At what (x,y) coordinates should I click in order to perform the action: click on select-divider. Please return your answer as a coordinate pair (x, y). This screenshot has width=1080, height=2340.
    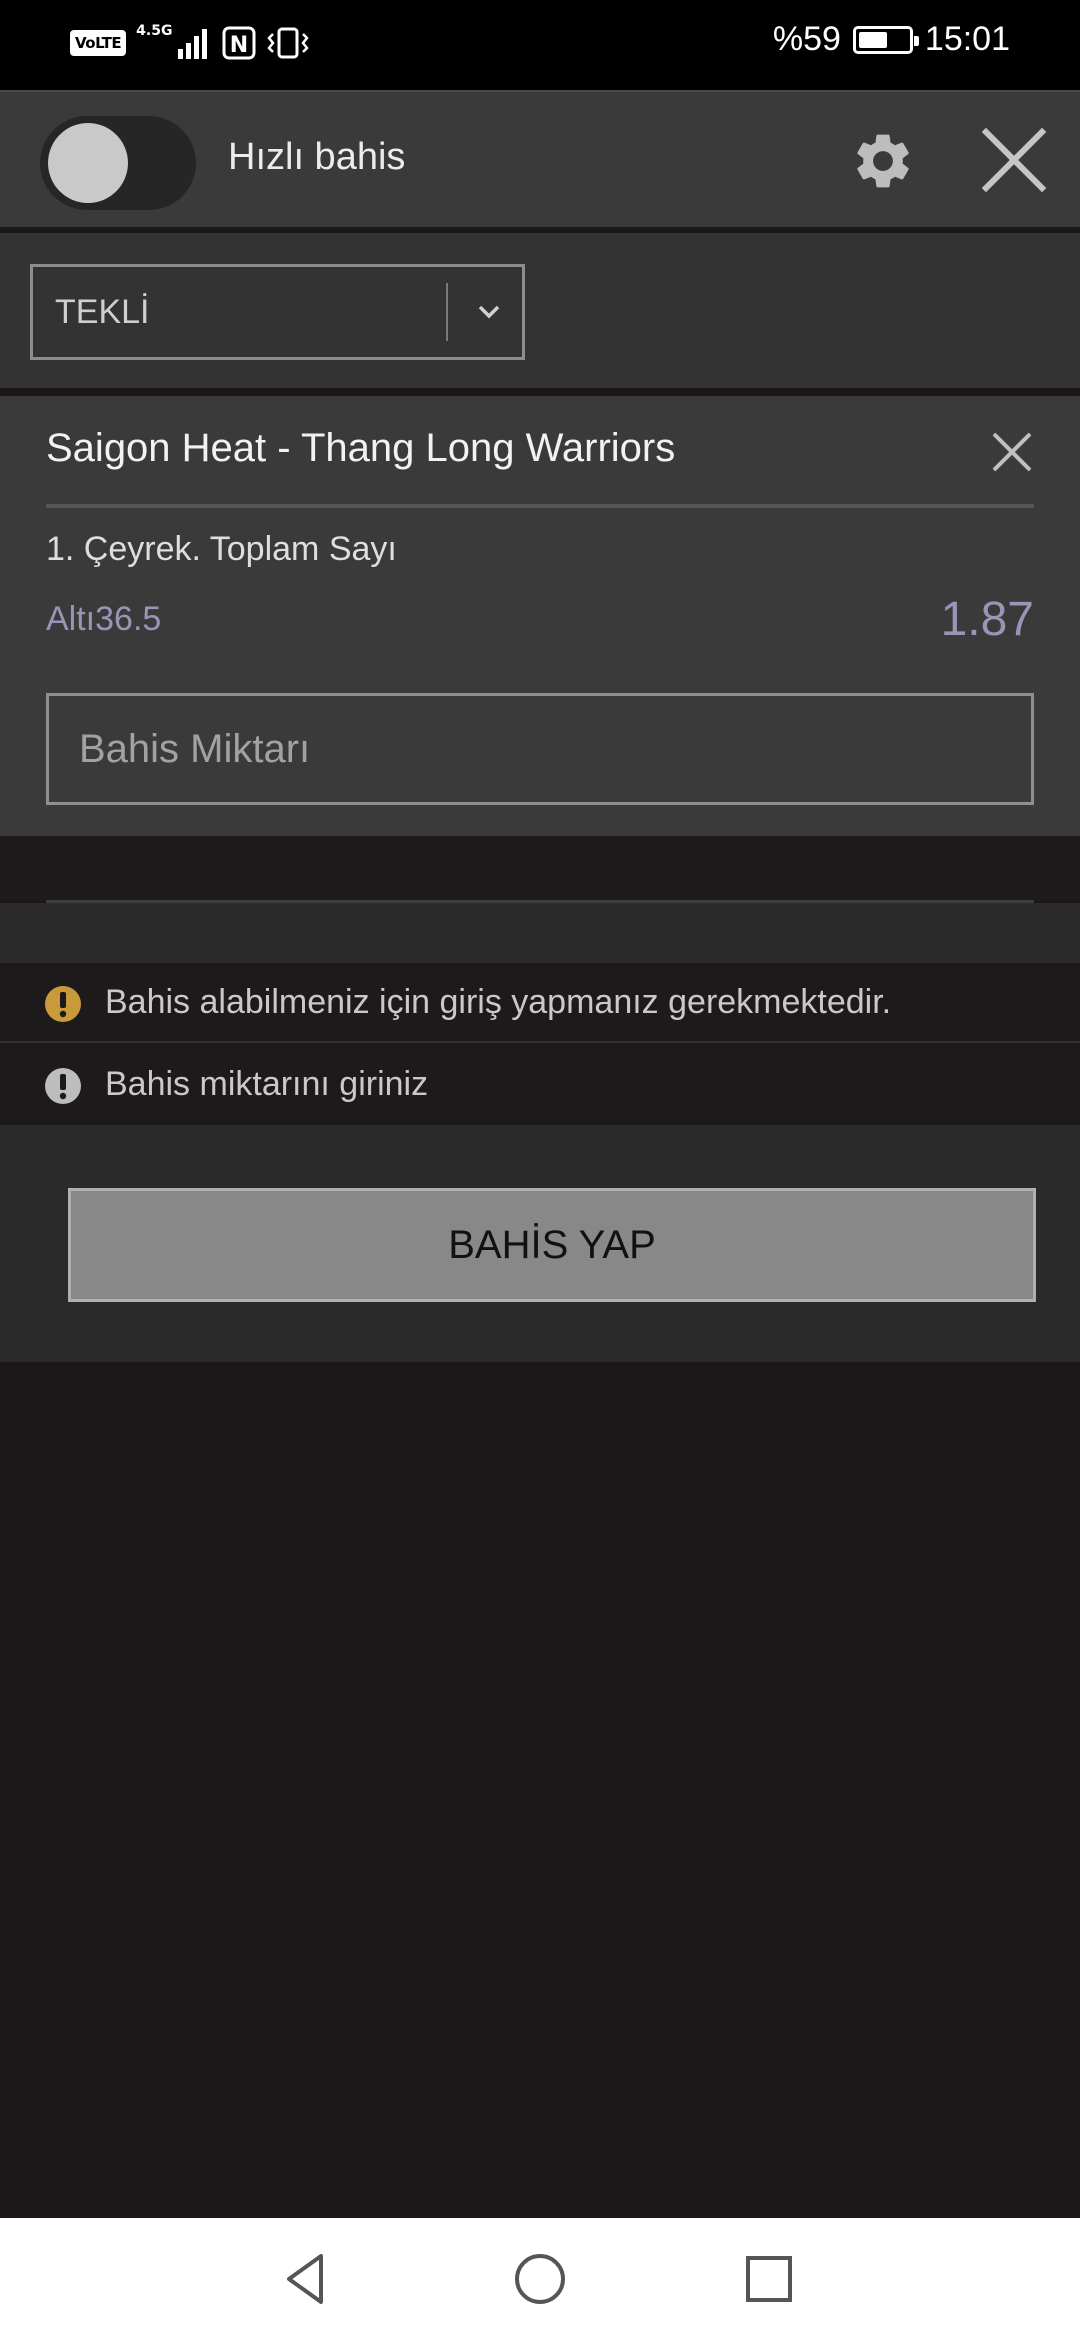
    Looking at the image, I should click on (447, 312).